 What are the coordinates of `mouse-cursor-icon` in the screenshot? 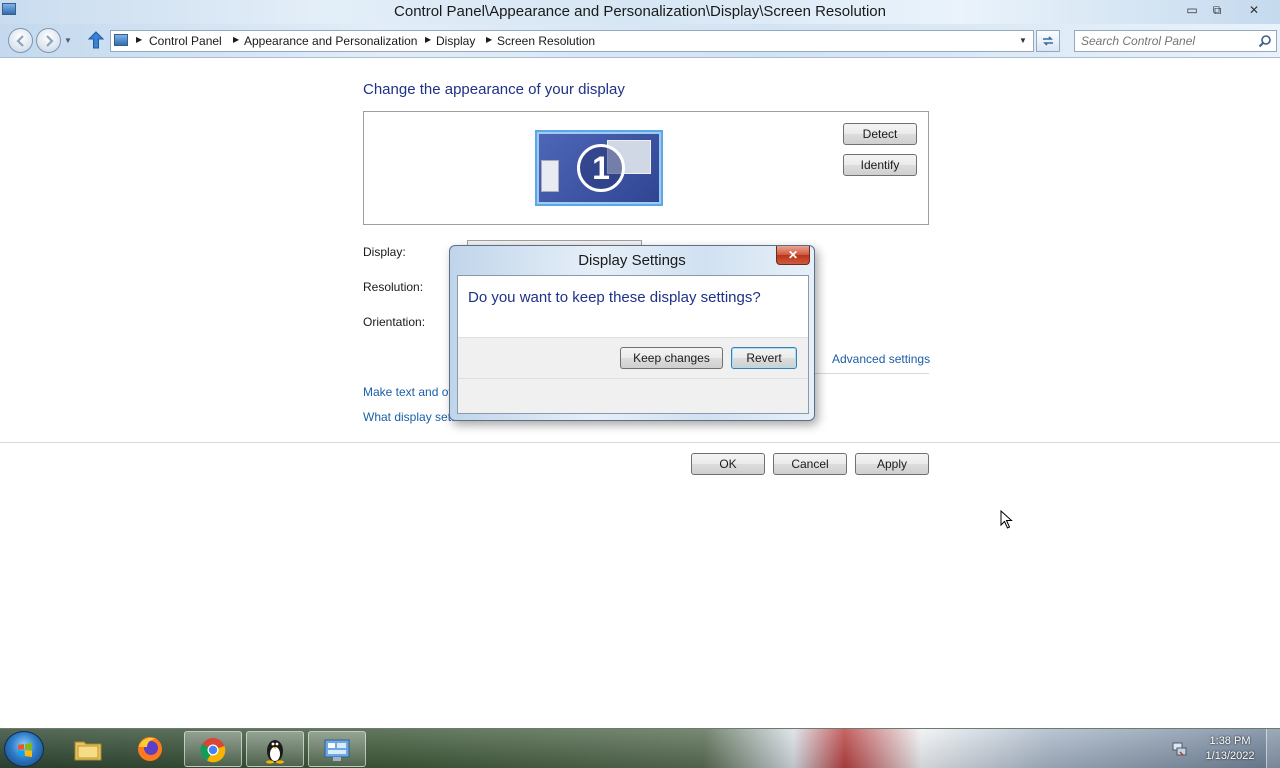 It's located at (1006, 519).